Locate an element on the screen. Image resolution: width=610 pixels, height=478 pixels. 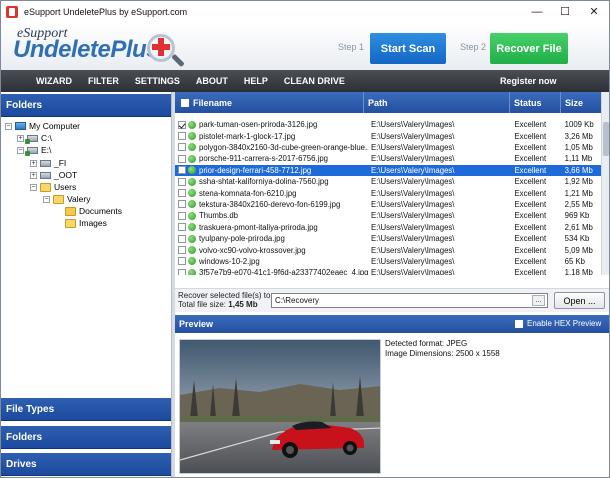
tree-node-my-computer: − My Computer is located at coordinates (42, 126).